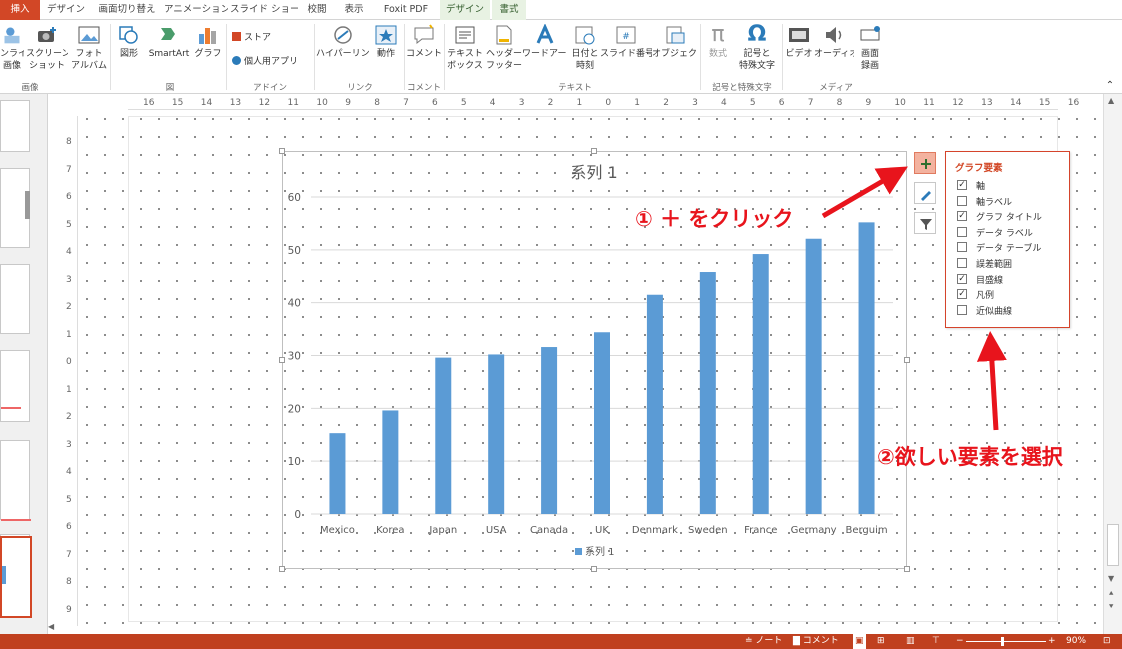 The width and height of the screenshot is (1122, 649). Describe the element at coordinates (354, 10) in the screenshot. I see `tab: 表示` at that location.